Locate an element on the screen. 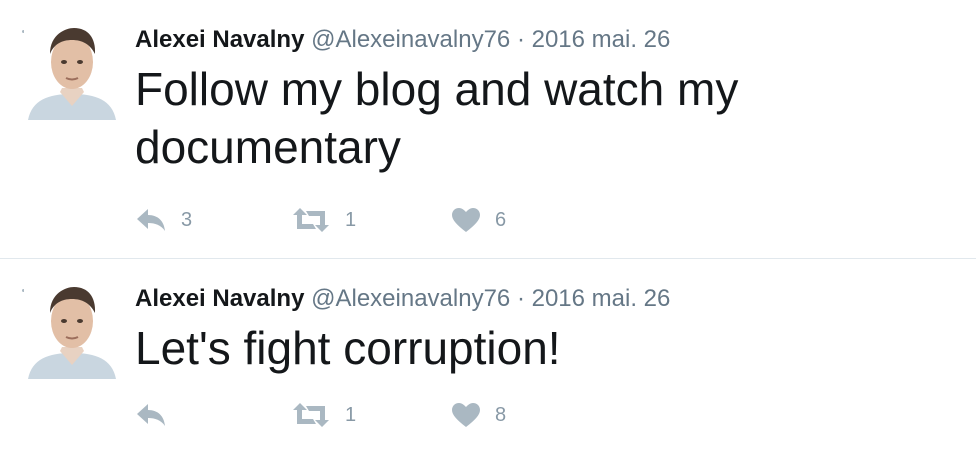  reply-button is located at coordinates (158, 415).